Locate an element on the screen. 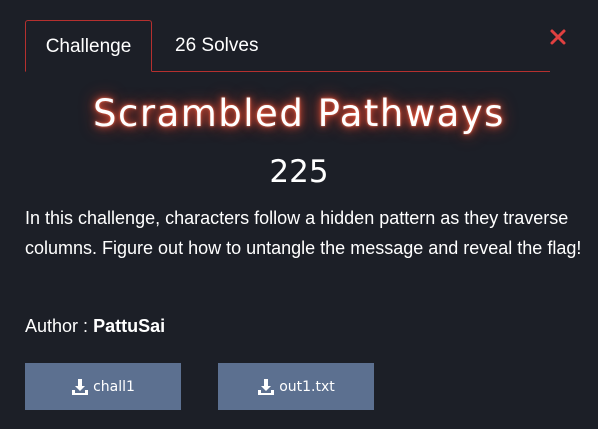  file-label: chall1 is located at coordinates (114, 386).